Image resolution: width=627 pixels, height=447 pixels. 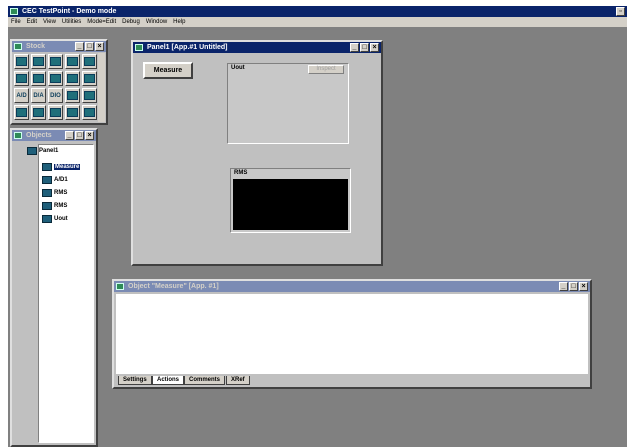 What do you see at coordinates (290, 200) in the screenshot?
I see `rms-display: RMS` at bounding box center [290, 200].